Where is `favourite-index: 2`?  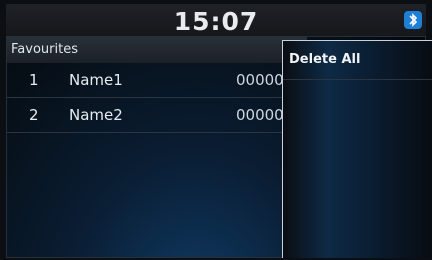
favourite-index: 2 is located at coordinates (34, 115).